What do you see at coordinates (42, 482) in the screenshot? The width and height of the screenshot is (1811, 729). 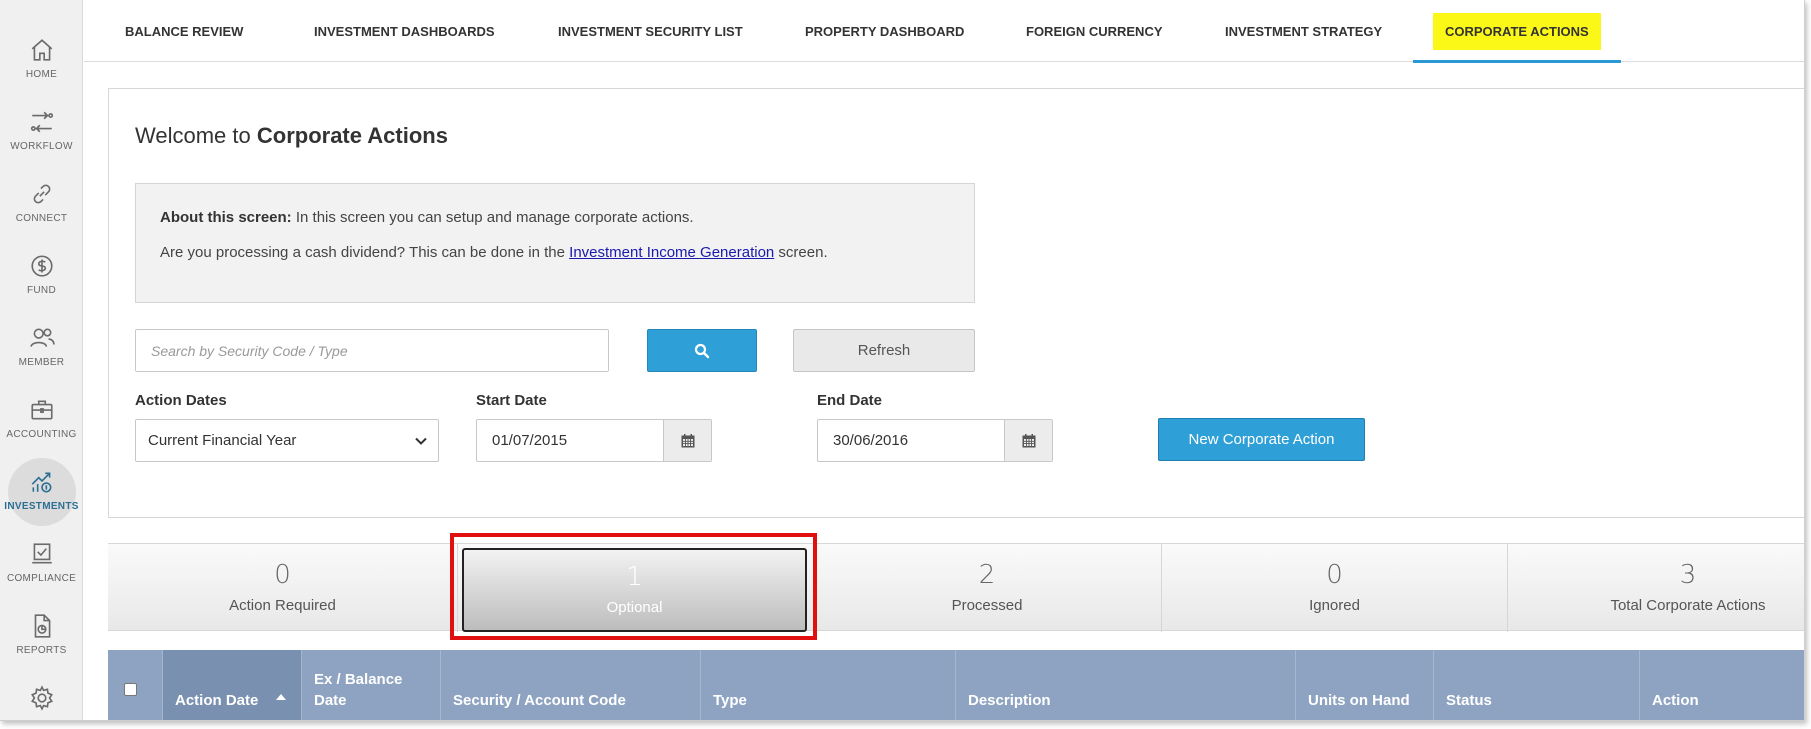 I see `investments-chart-icon` at bounding box center [42, 482].